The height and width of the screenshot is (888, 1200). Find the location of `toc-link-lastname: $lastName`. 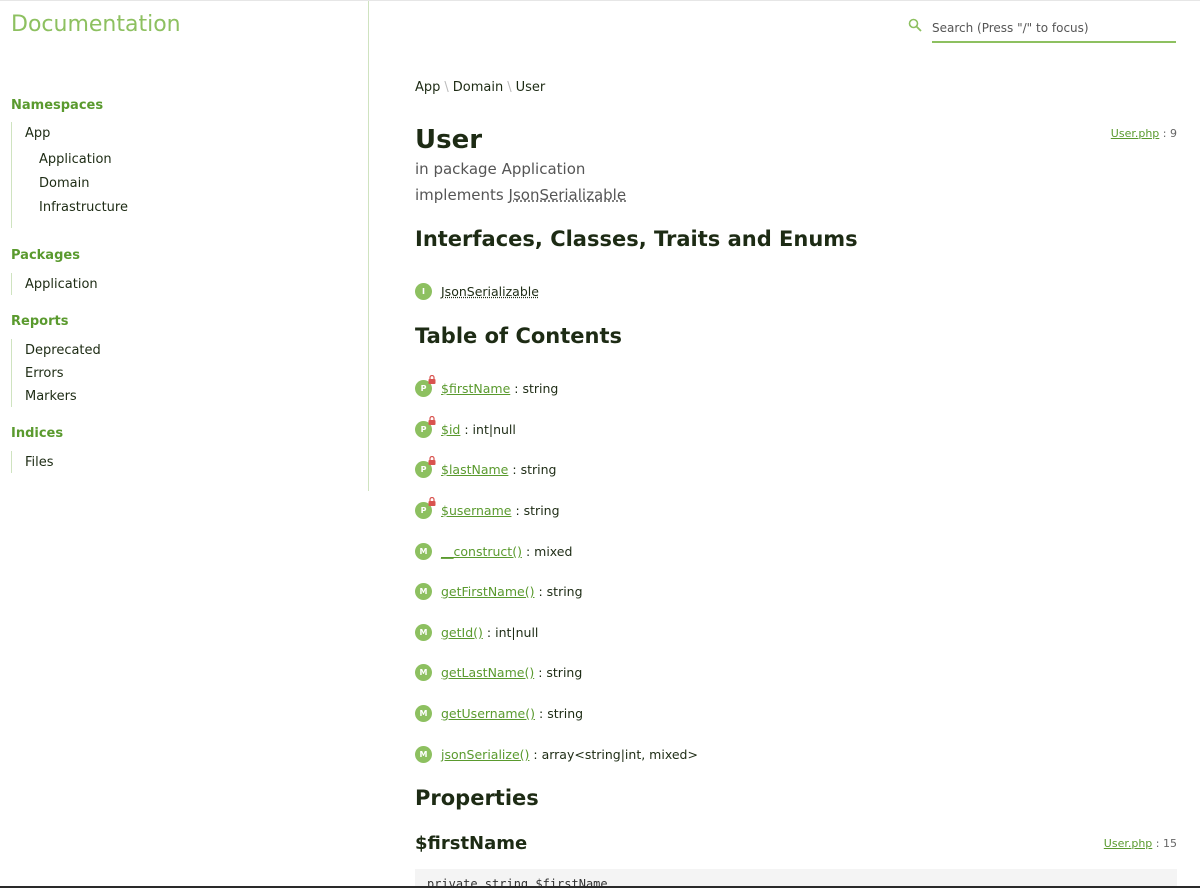

toc-link-lastname: $lastName is located at coordinates (474, 469).